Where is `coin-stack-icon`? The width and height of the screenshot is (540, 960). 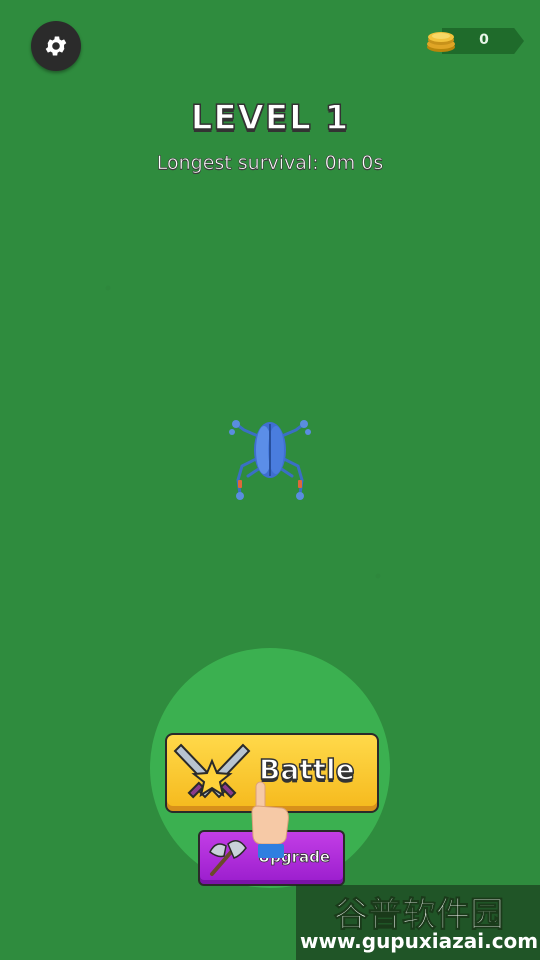
coin-stack-icon is located at coordinates (441, 42).